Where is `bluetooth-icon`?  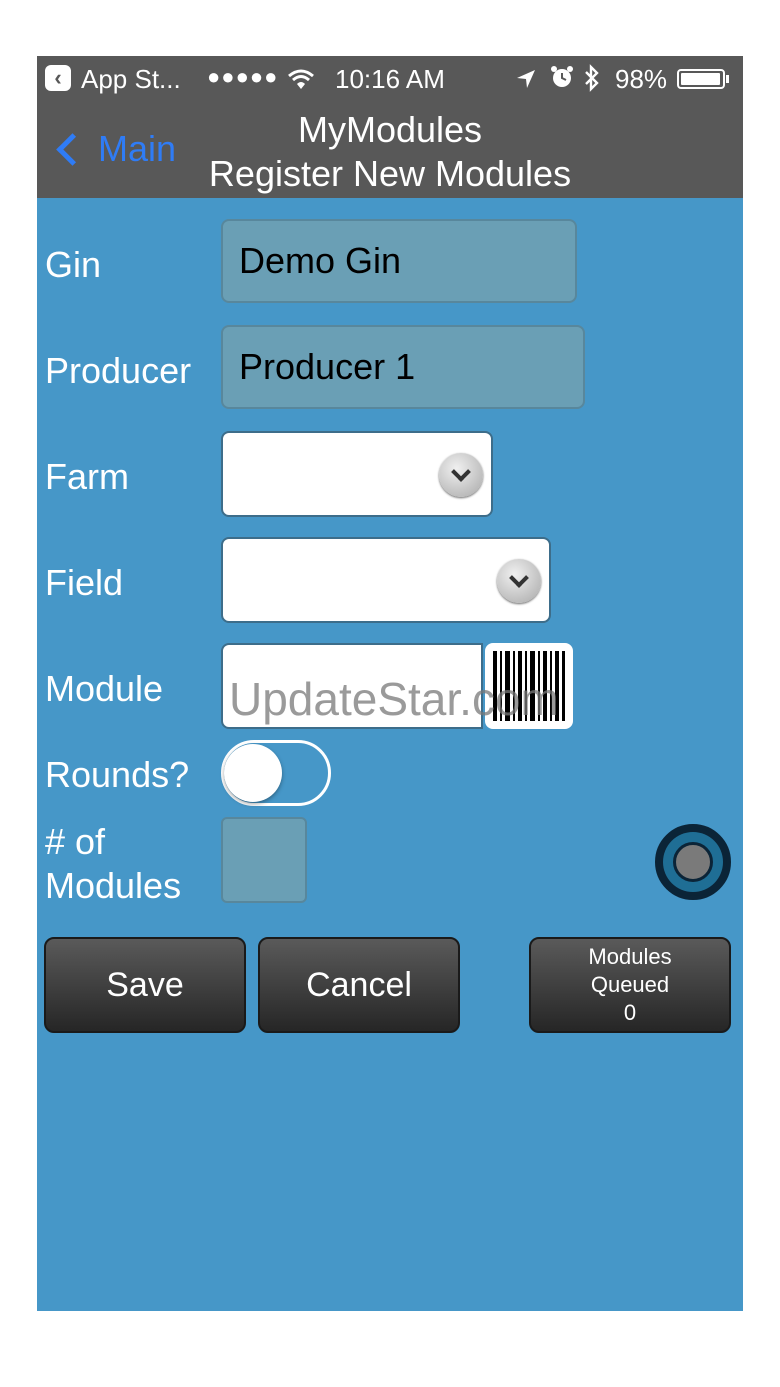
bluetooth-icon is located at coordinates (592, 81).